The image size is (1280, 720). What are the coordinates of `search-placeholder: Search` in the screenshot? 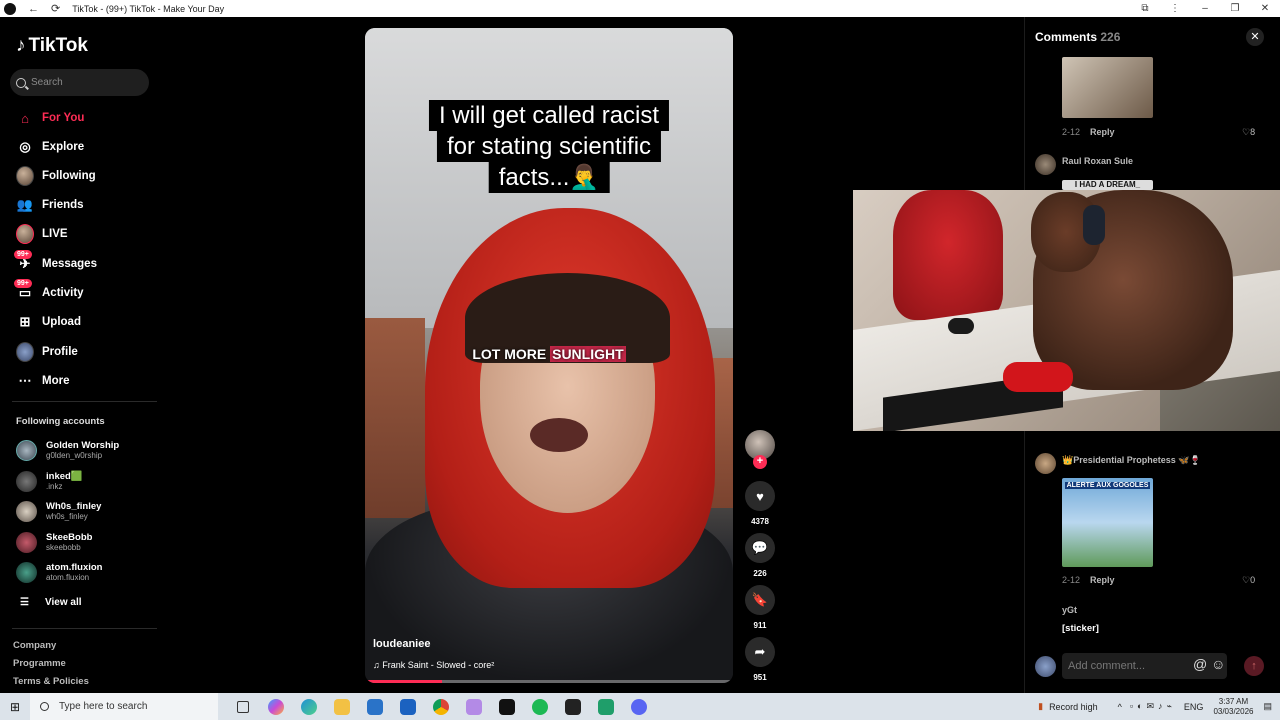 It's located at (47, 82).